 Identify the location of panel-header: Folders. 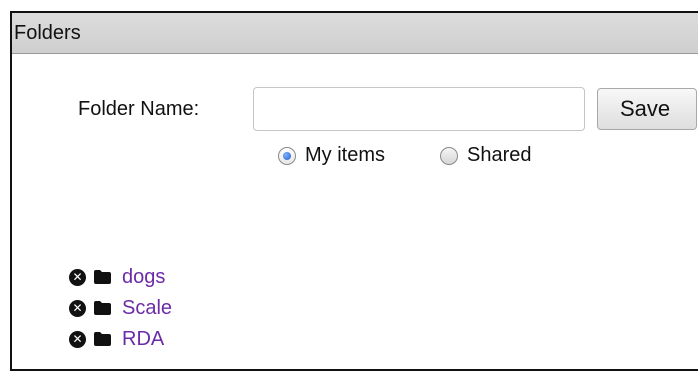
(355, 33).